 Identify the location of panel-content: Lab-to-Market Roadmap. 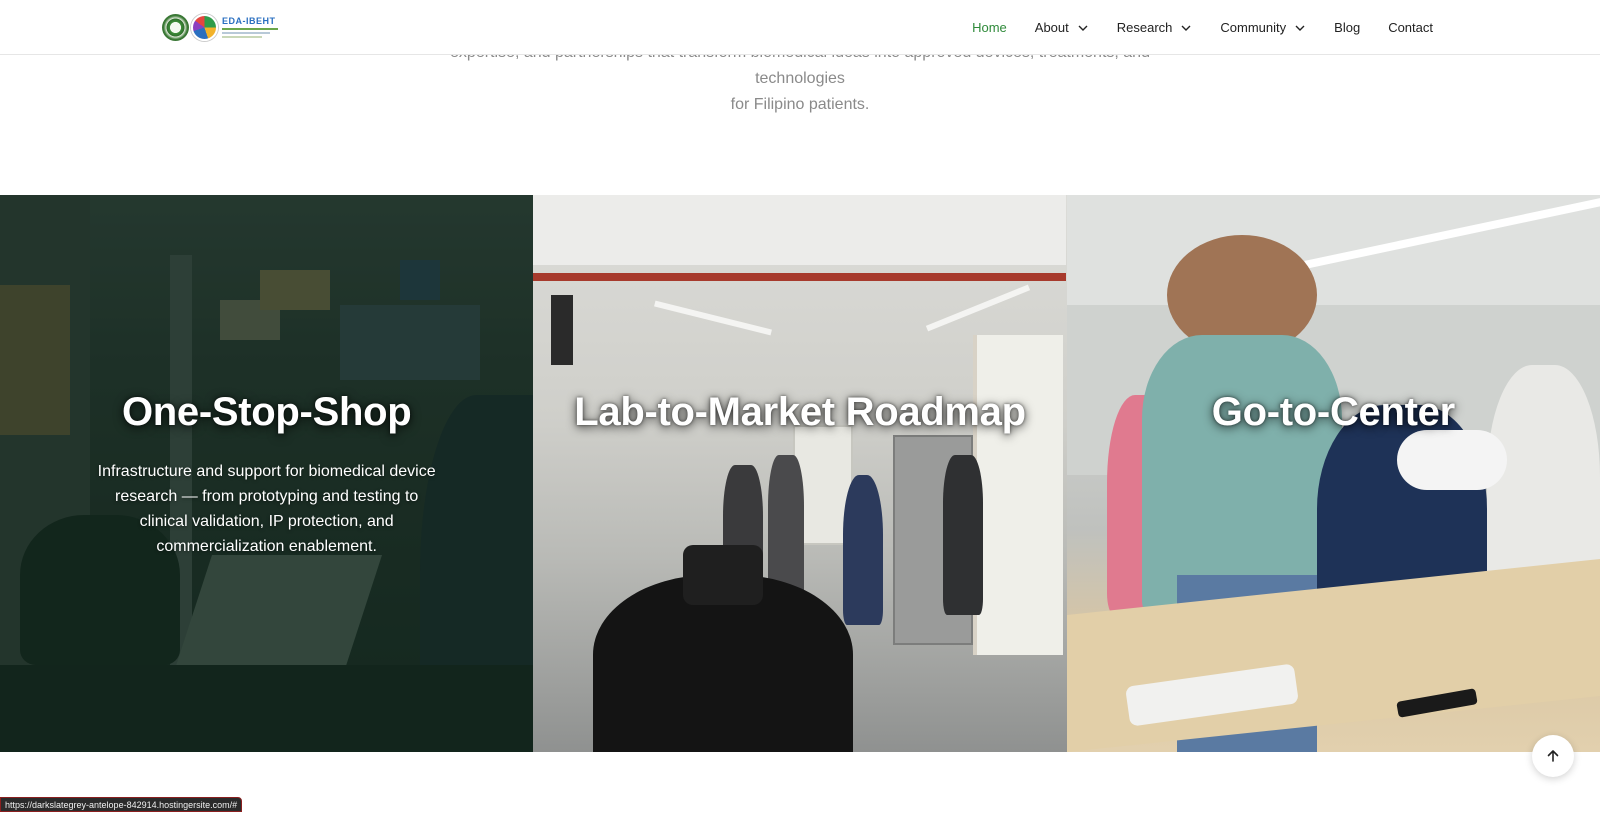
(799, 412).